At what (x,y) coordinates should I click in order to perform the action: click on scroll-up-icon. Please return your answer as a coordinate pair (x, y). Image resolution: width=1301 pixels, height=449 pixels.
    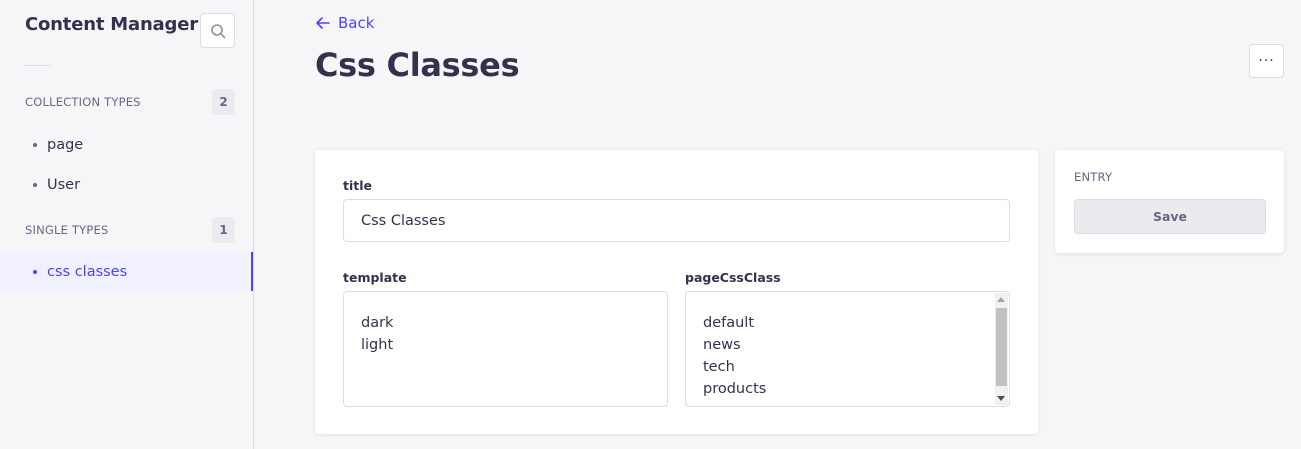
    Looking at the image, I should click on (1001, 299).